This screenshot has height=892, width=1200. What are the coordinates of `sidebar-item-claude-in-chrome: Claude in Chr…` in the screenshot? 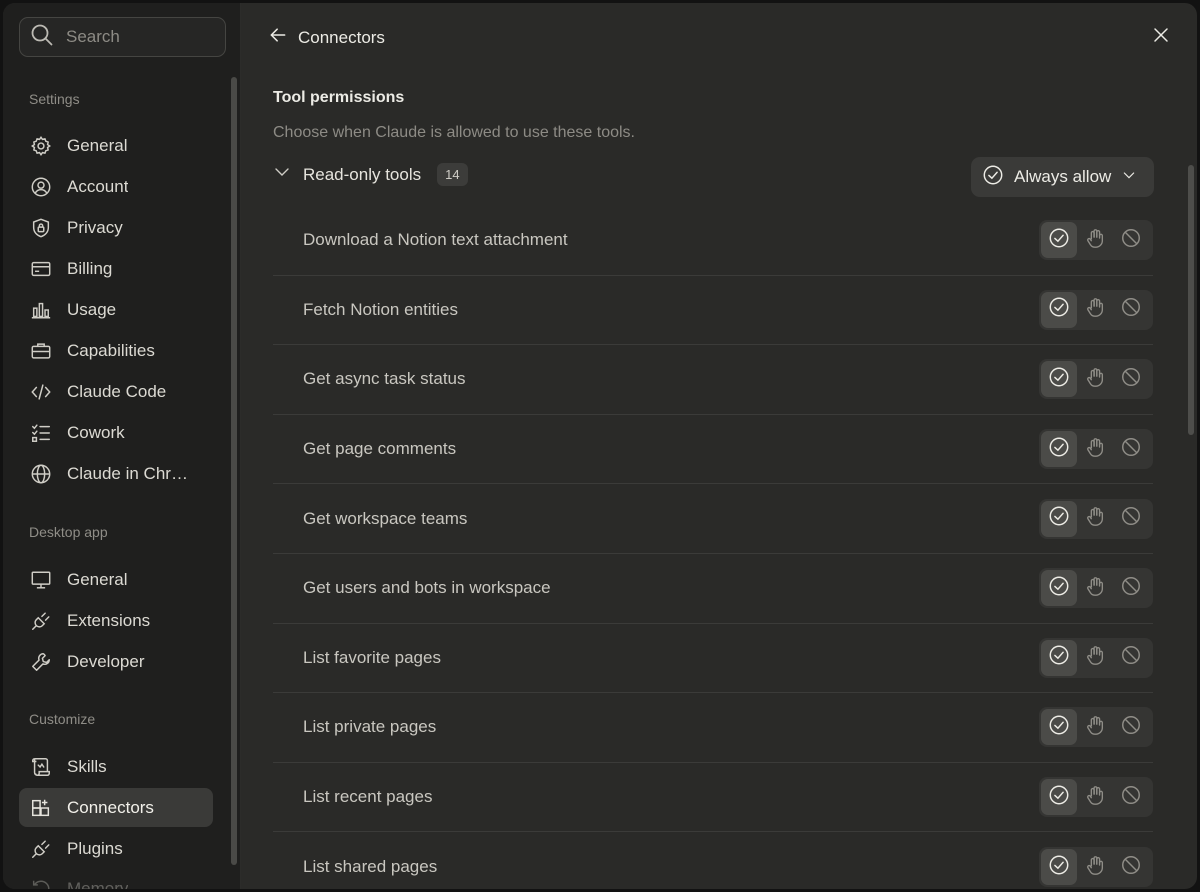 It's located at (116, 473).